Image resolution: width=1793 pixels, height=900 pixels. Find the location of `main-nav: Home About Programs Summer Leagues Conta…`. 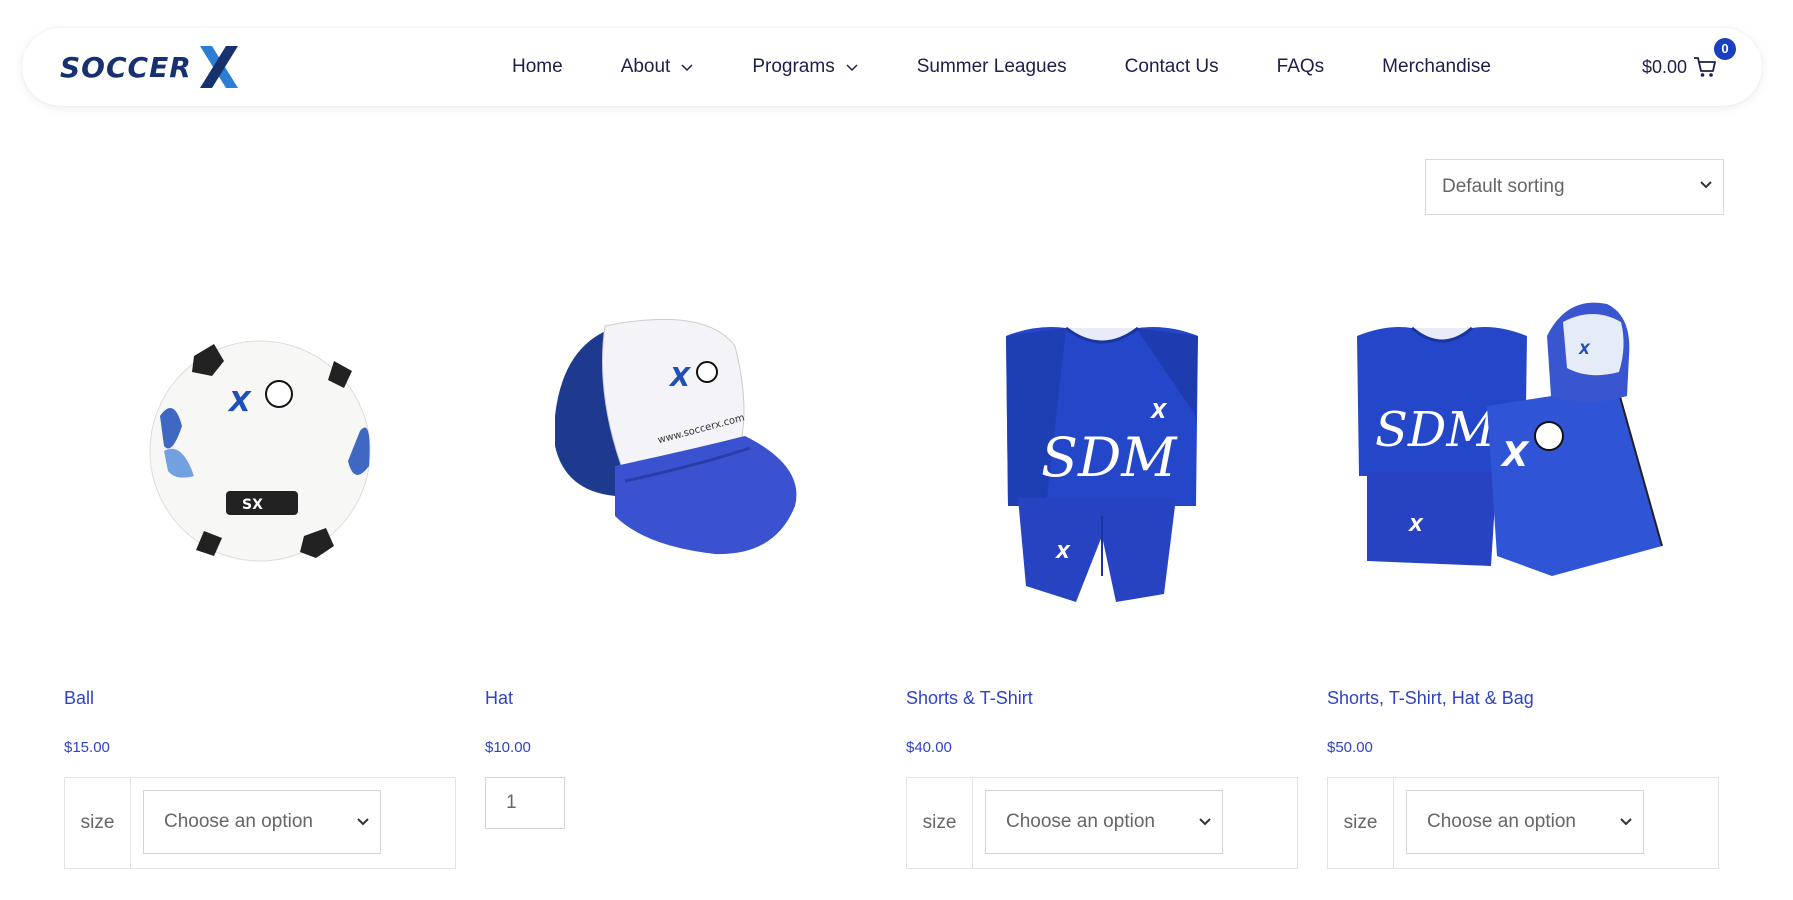

main-nav: Home About Programs Summer Leagues Conta… is located at coordinates (1030, 67).